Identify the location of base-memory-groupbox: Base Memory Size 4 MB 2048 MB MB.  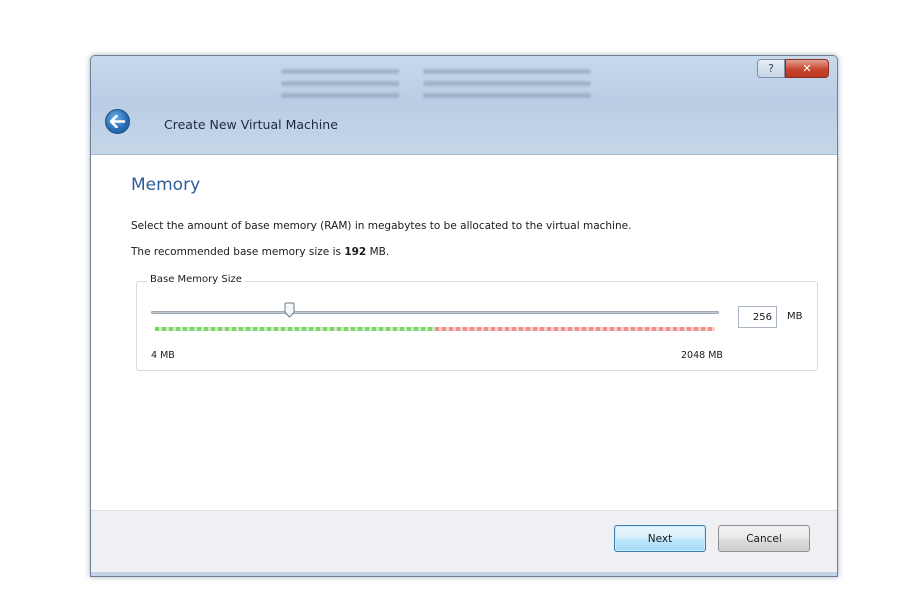
(477, 322).